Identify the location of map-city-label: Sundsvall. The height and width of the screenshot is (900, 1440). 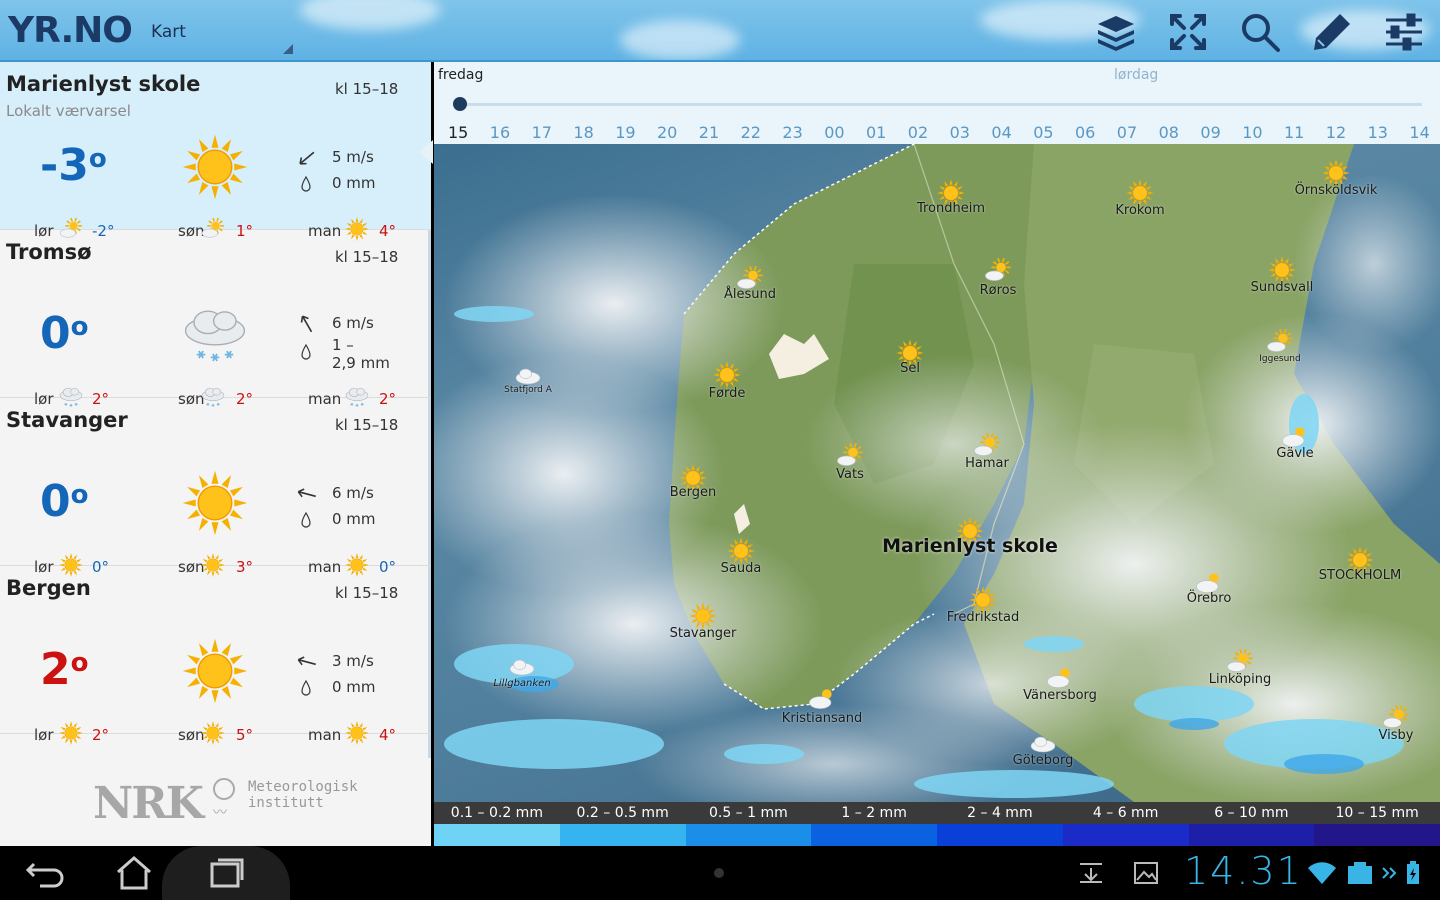
(1282, 287).